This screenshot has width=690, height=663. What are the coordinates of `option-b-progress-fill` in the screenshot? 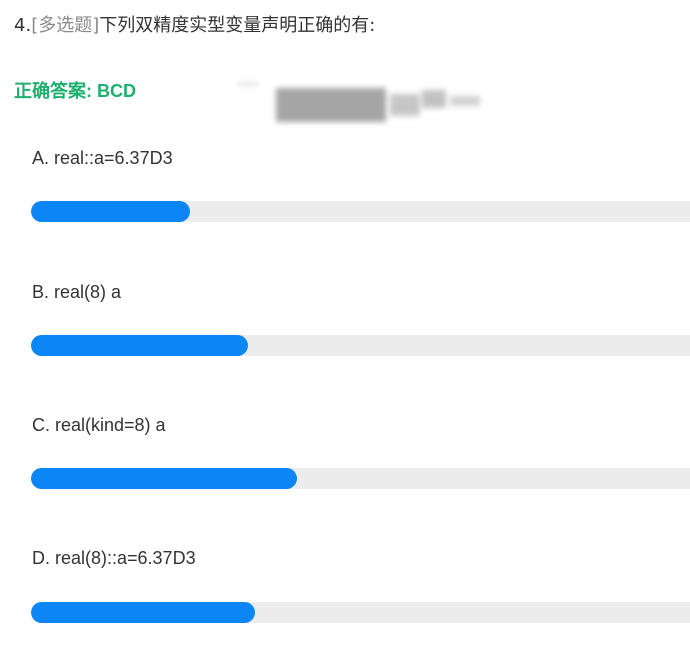 It's located at (139, 345).